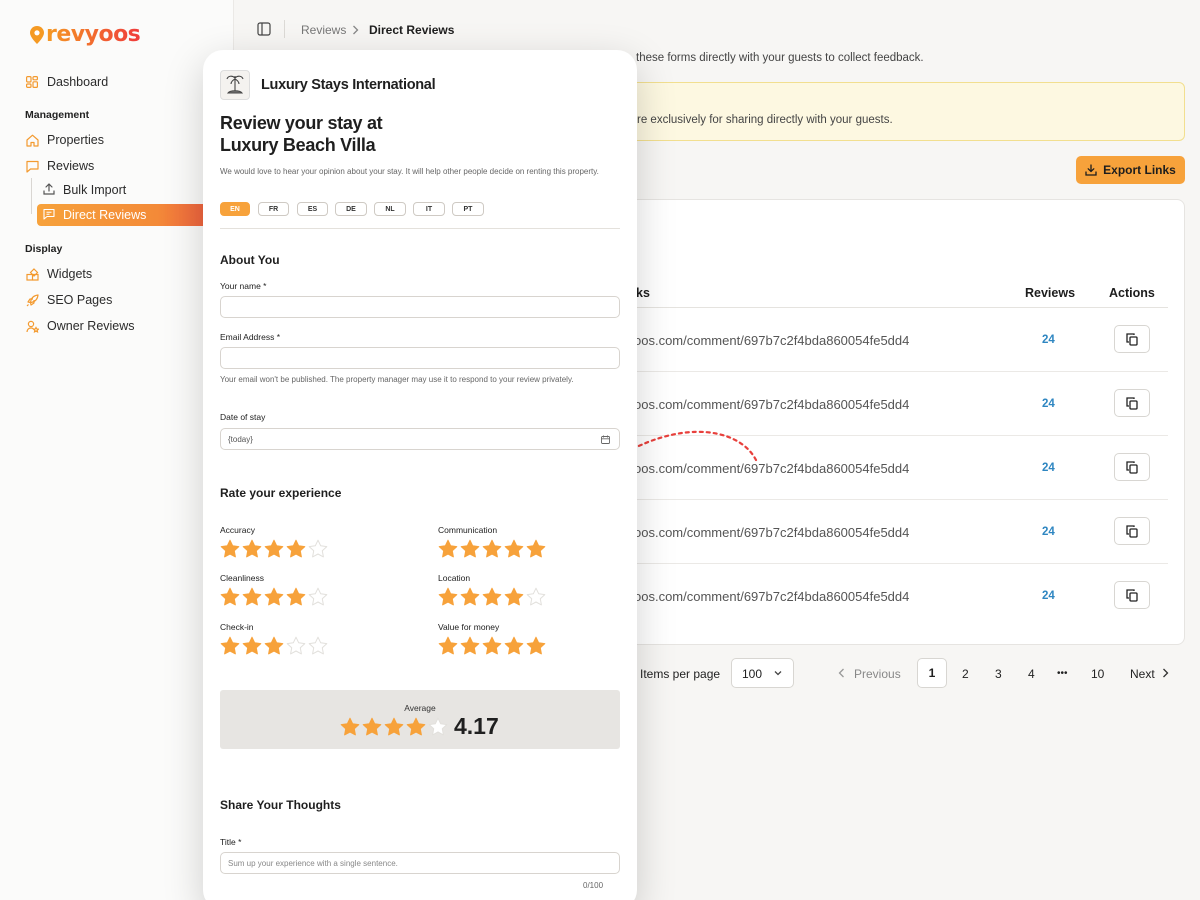 The image size is (1200, 900). I want to click on sidebar-item-widgets: Widgets, so click(58, 274).